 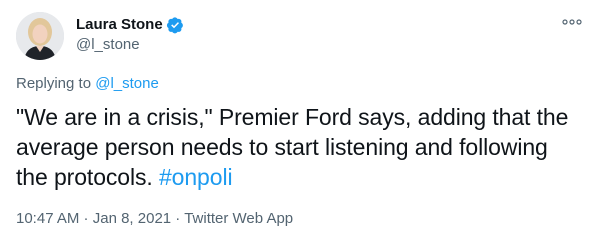 I want to click on more-options-icon, so click(x=572, y=22).